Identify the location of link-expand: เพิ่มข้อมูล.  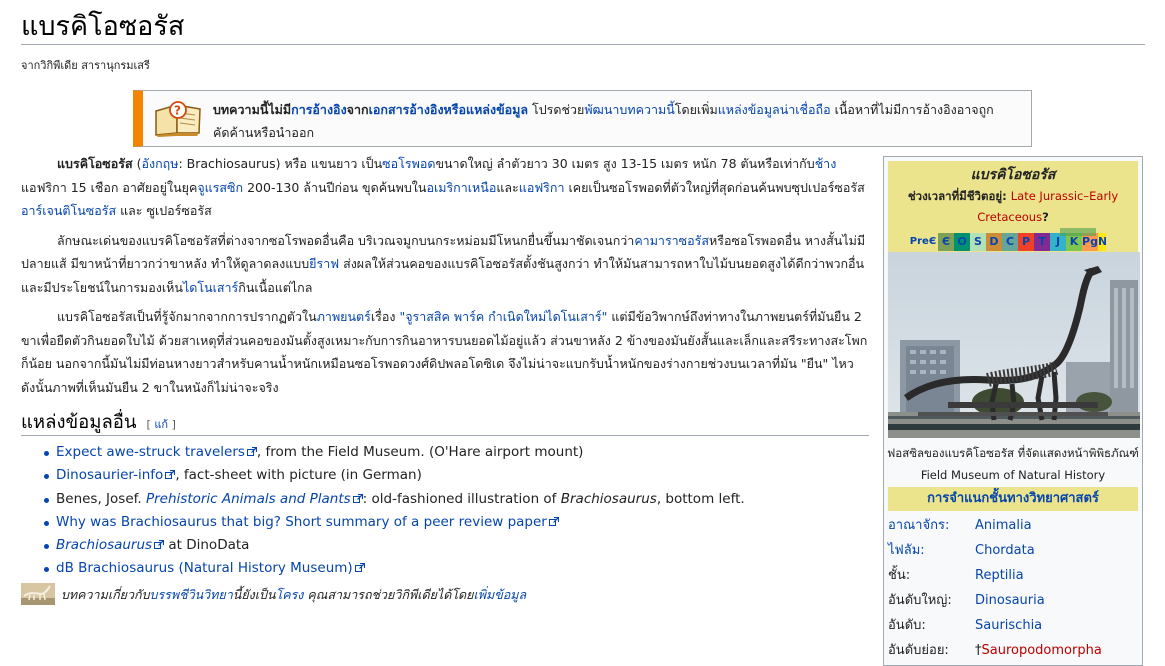
(499, 594).